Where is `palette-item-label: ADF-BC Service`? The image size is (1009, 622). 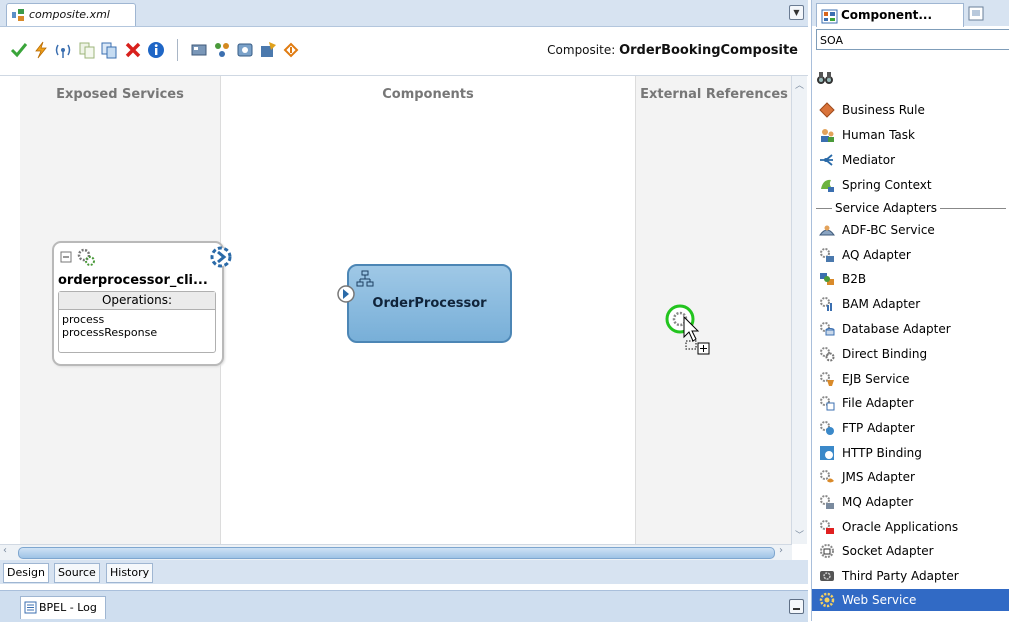
palette-item-label: ADF-BC Service is located at coordinates (888, 230).